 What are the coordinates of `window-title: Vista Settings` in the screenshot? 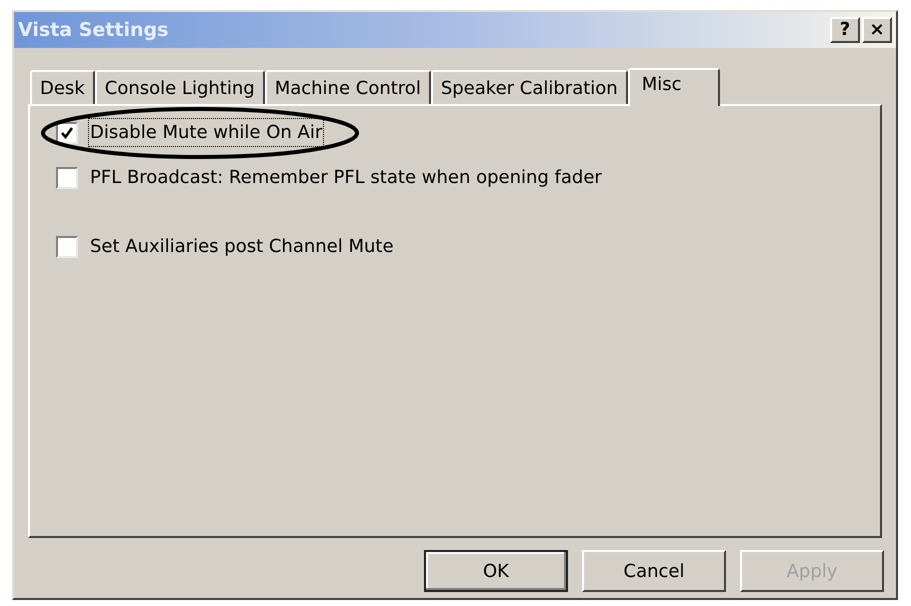 It's located at (94, 30).